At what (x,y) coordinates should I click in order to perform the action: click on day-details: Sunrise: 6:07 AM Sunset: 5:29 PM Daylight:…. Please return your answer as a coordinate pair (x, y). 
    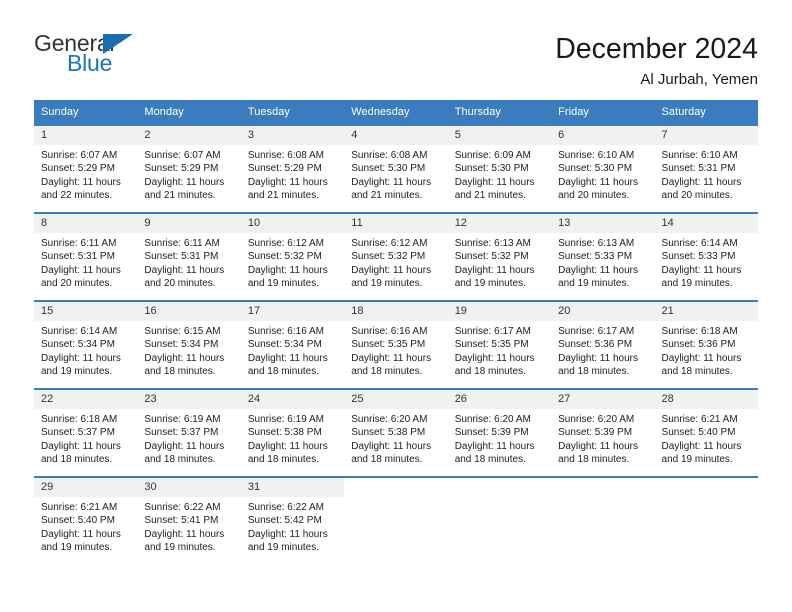
    Looking at the image, I should click on (188, 173).